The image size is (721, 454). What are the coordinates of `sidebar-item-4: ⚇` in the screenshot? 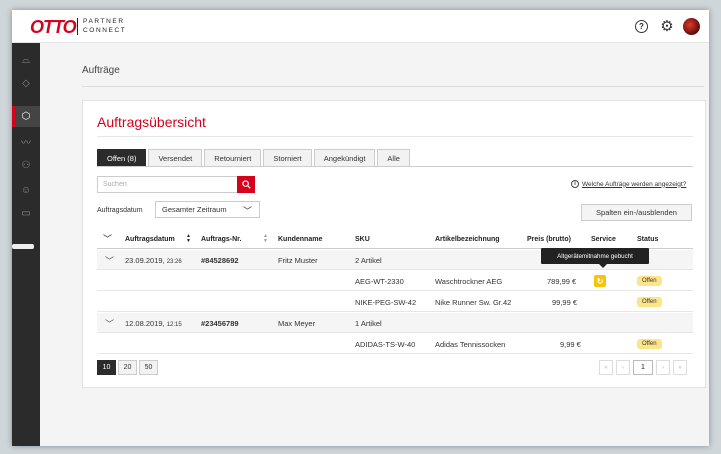 It's located at (26, 165).